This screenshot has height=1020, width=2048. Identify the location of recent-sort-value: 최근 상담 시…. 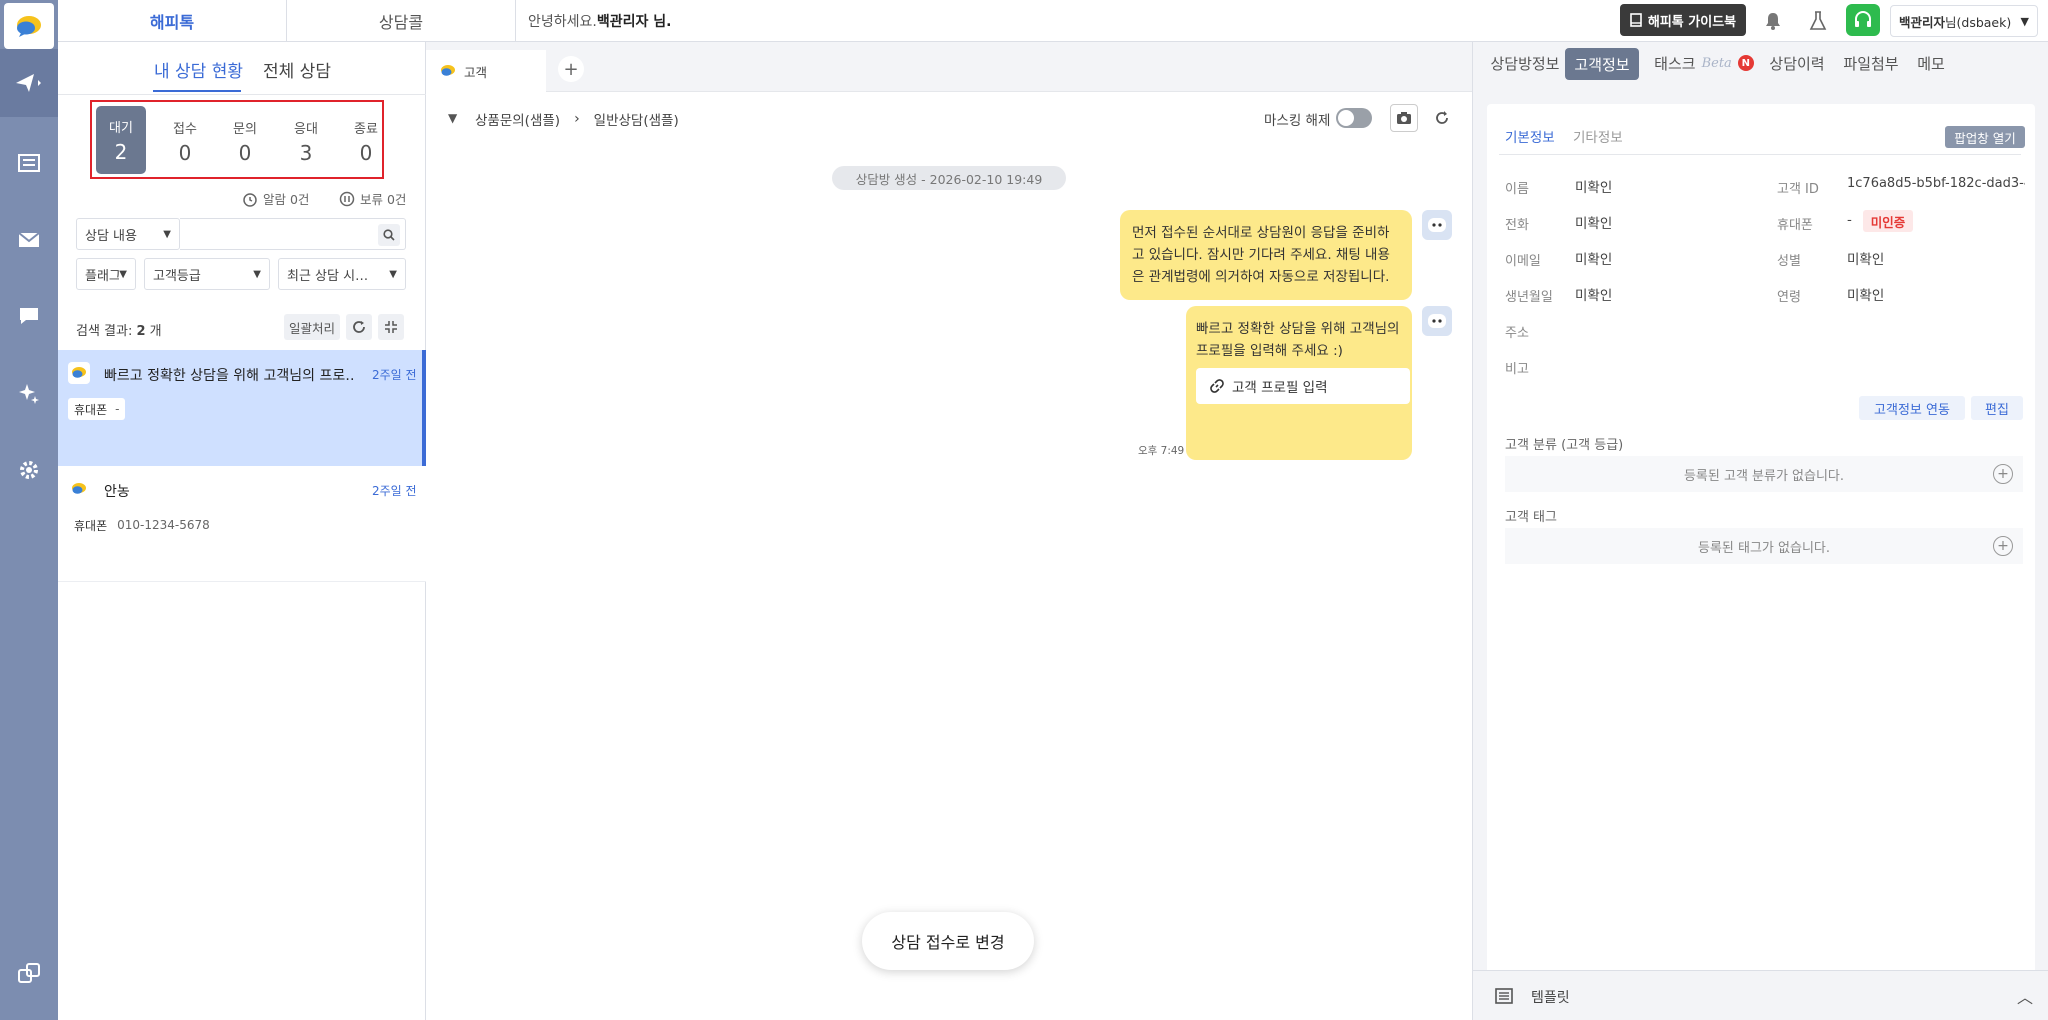
(328, 276).